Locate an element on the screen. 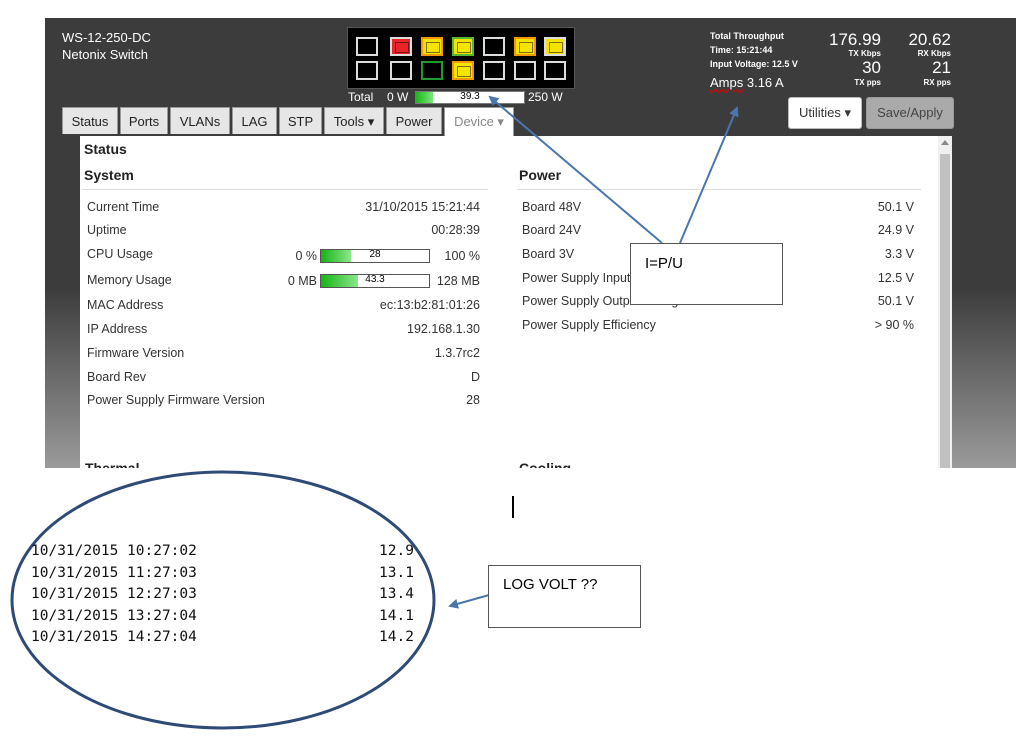 This screenshot has width=1033, height=737. arrow-to-log is located at coordinates (469, 601).